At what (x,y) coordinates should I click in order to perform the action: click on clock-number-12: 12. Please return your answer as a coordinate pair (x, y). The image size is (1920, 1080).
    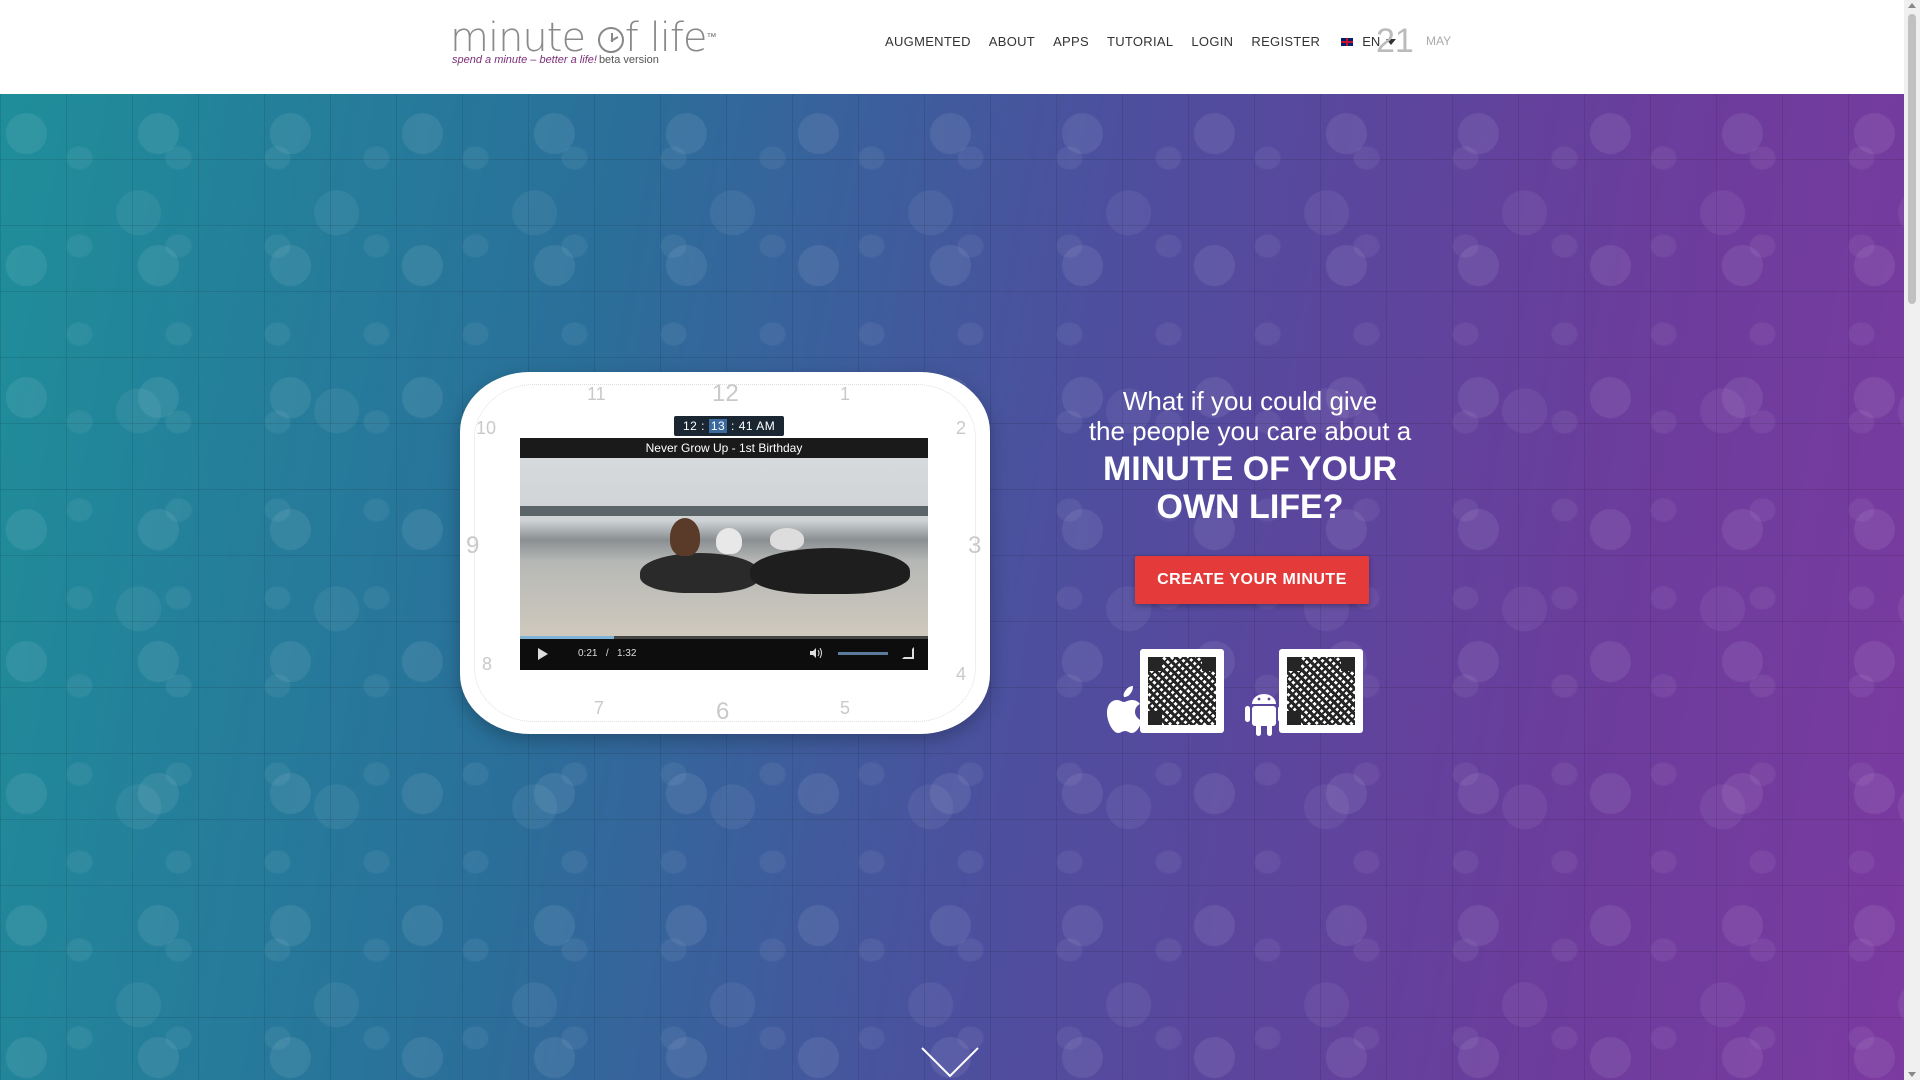
    Looking at the image, I should click on (725, 393).